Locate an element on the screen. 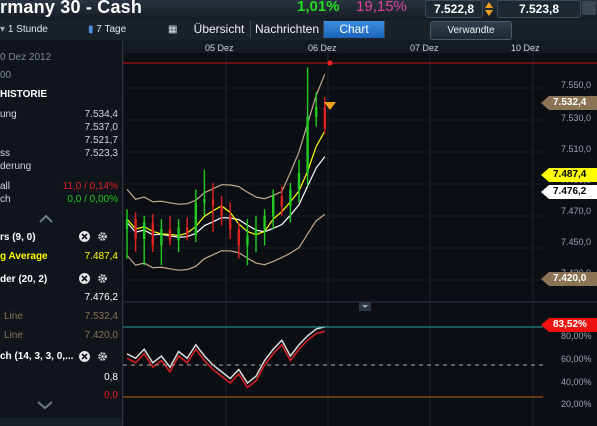 The height and width of the screenshot is (426, 597). dropdown-arrow-icon: ▾ is located at coordinates (4, 29).